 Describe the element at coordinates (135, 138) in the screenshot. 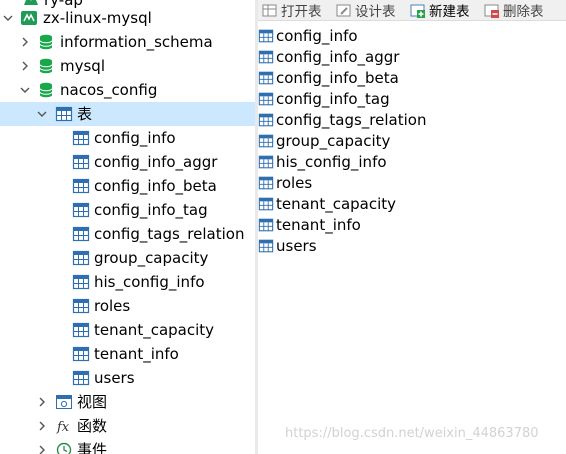

I see `tree-item-label: config_info` at that location.